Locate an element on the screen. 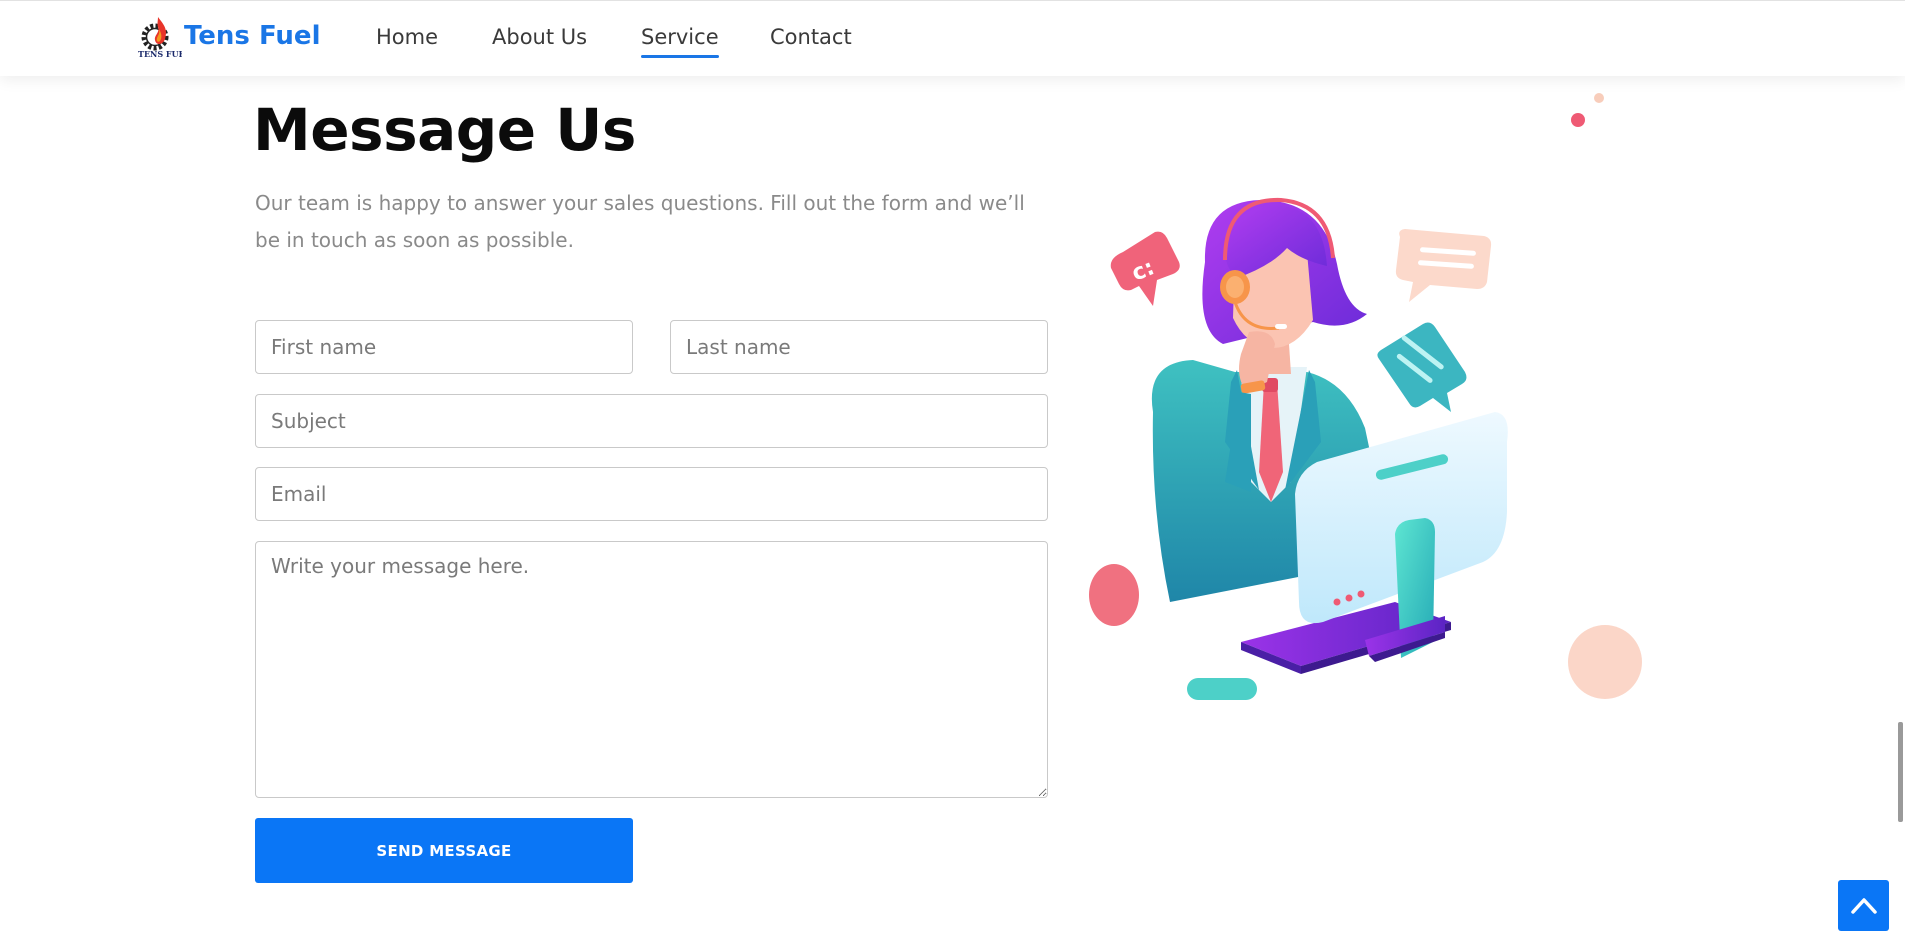 This screenshot has width=1905, height=950. logo-text: Tens Fuel is located at coordinates (252, 36).